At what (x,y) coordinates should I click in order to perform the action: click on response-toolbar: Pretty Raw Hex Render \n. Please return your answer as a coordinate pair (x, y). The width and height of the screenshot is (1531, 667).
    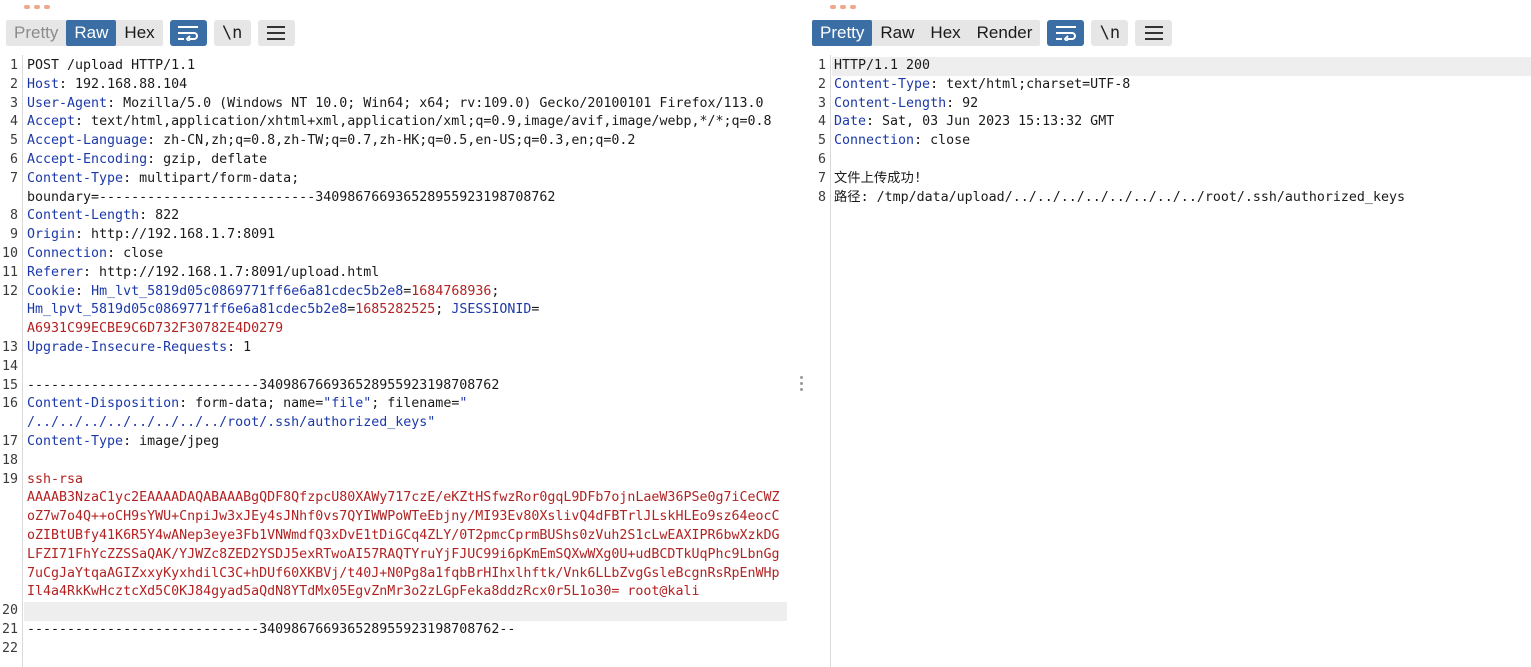
    Looking at the image, I should click on (992, 33).